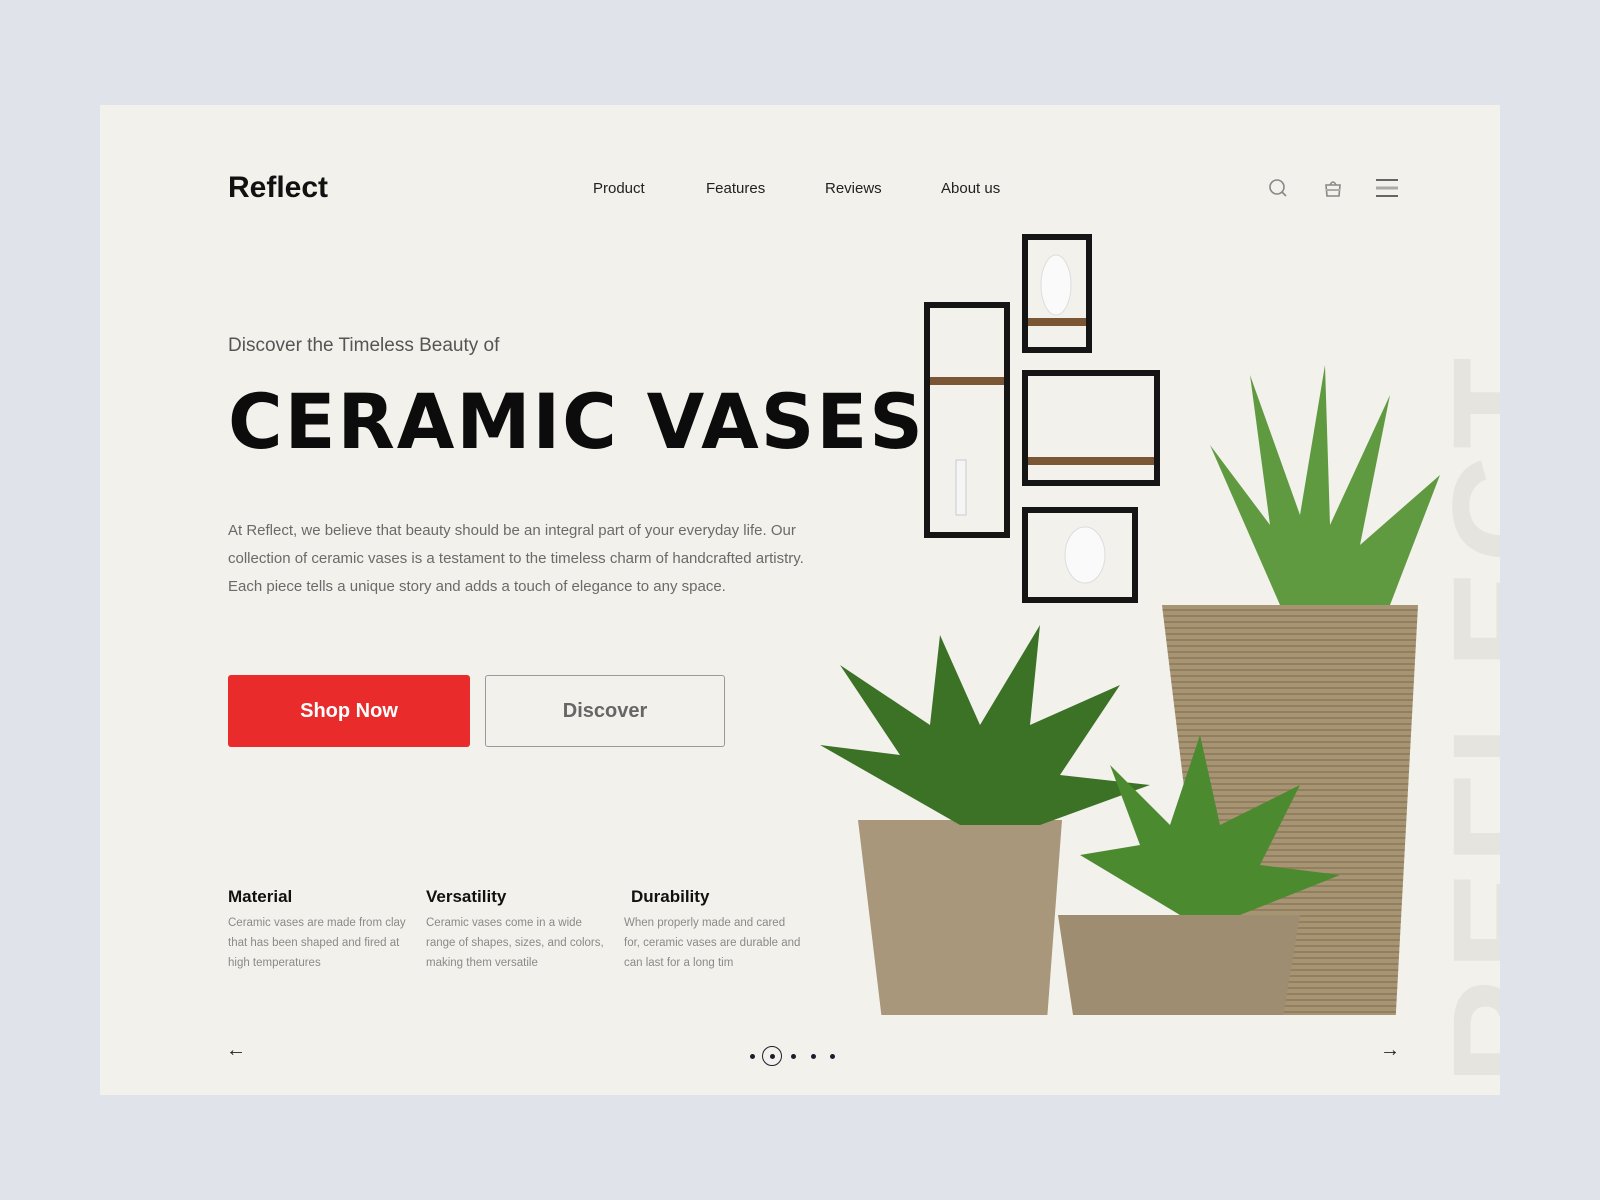 Image resolution: width=1600 pixels, height=1200 pixels. Describe the element at coordinates (364, 345) in the screenshot. I see `hero-subtitle: Discover the Timeless Beauty of` at that location.